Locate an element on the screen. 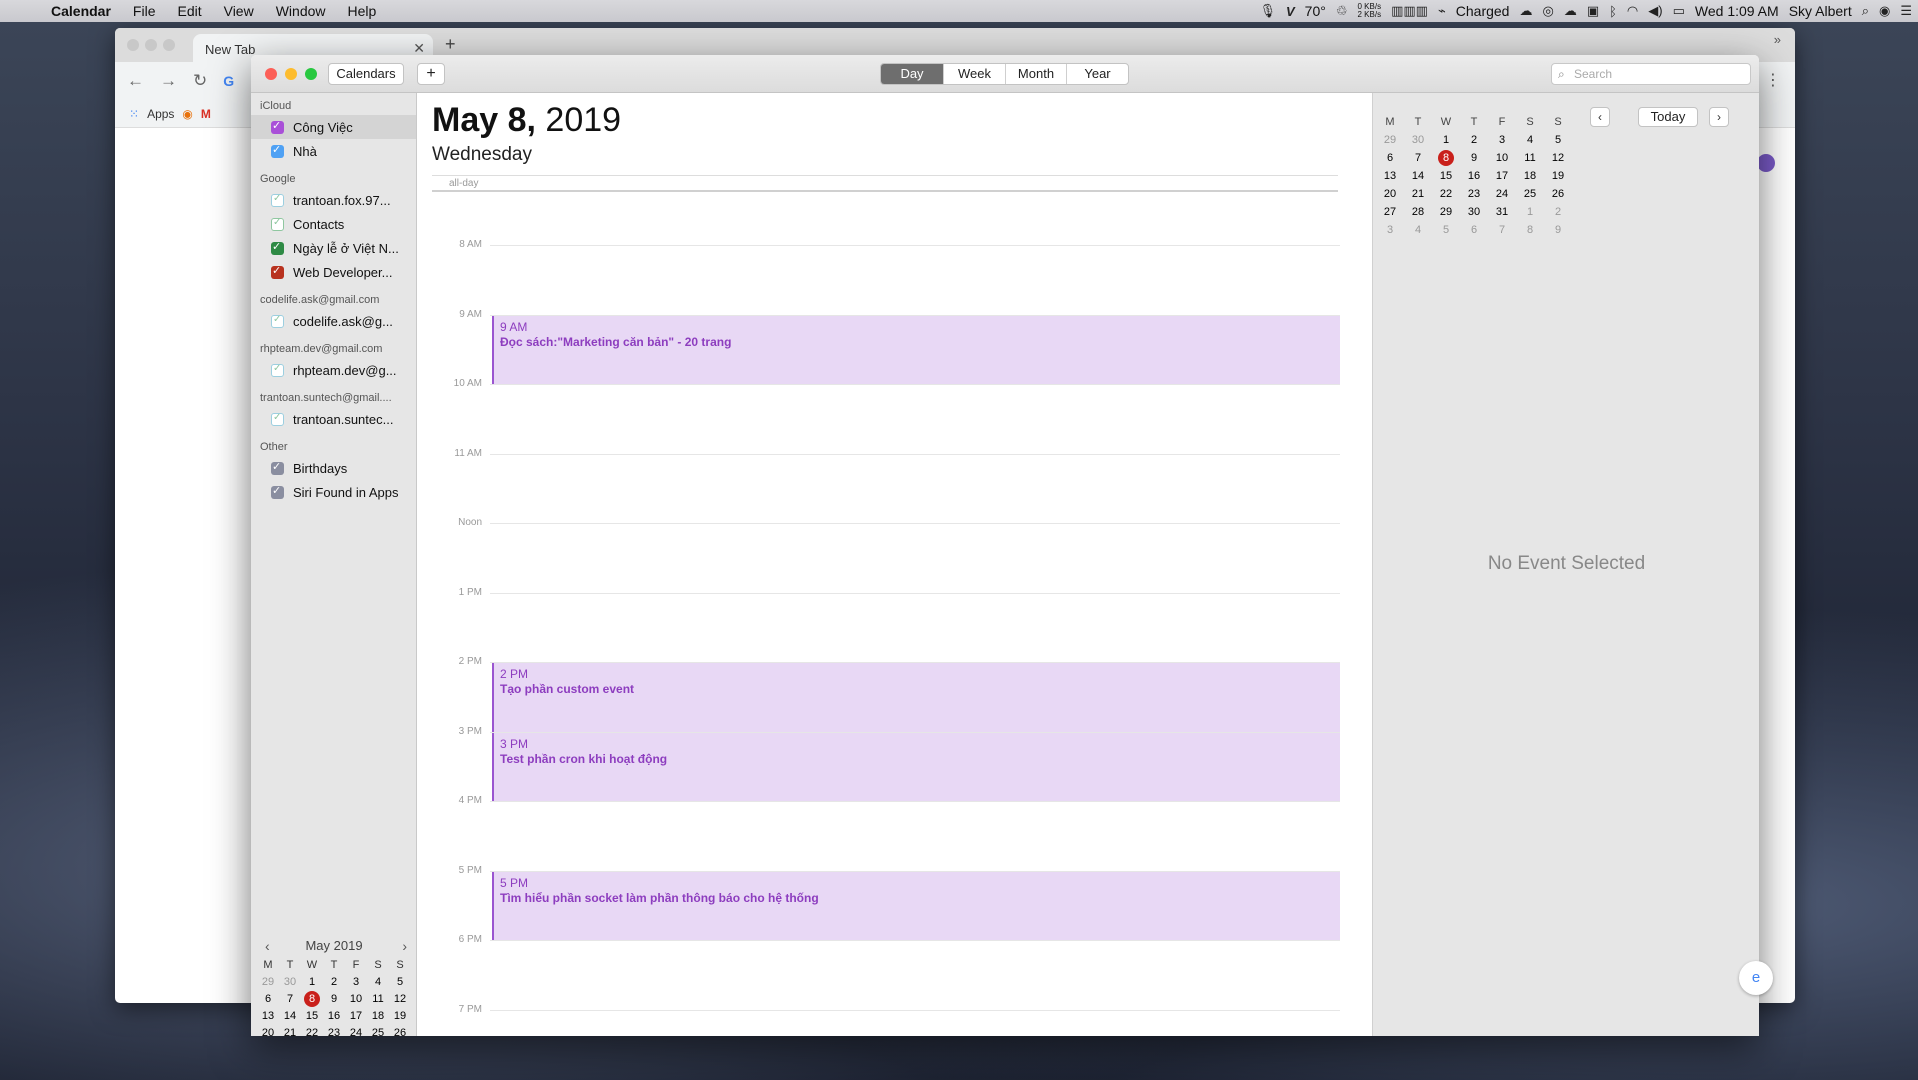 This screenshot has width=1918, height=1080. vim-icon: V is located at coordinates (1290, 11).